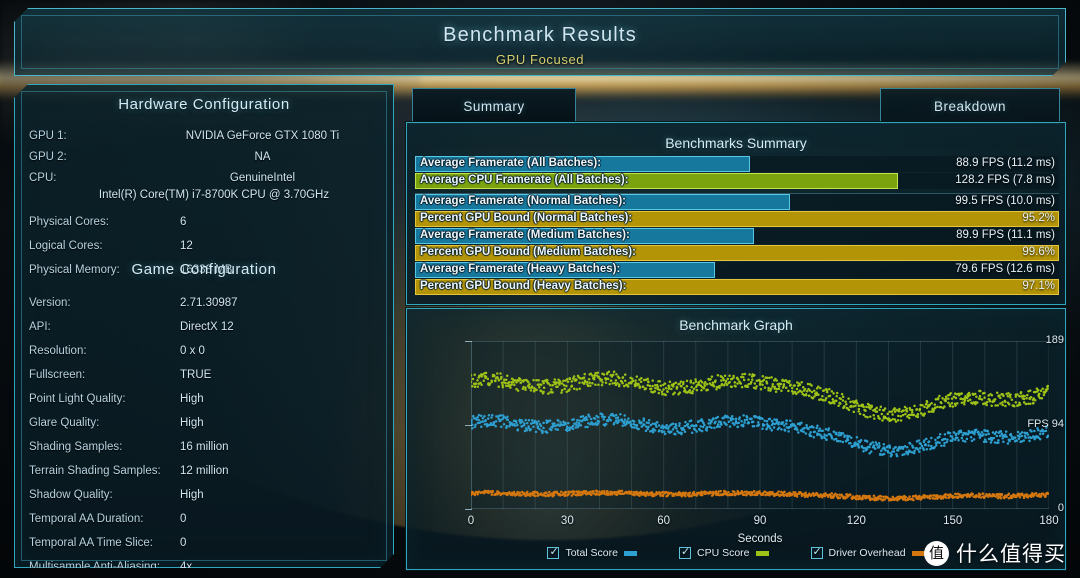 Image resolution: width=1080 pixels, height=578 pixels. I want to click on tab-summary: Summary, so click(494, 106).